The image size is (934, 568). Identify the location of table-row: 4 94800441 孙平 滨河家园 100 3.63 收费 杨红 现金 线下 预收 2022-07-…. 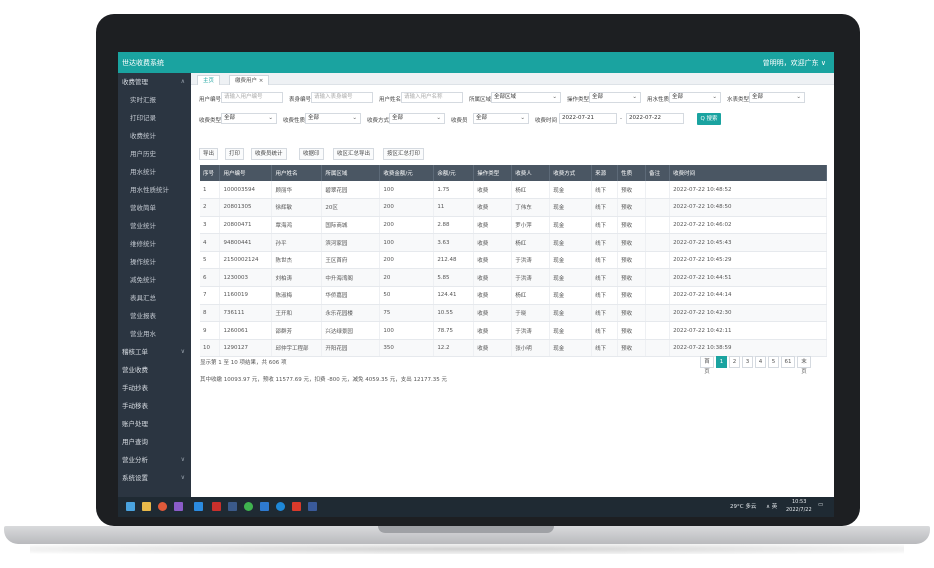
(513, 242).